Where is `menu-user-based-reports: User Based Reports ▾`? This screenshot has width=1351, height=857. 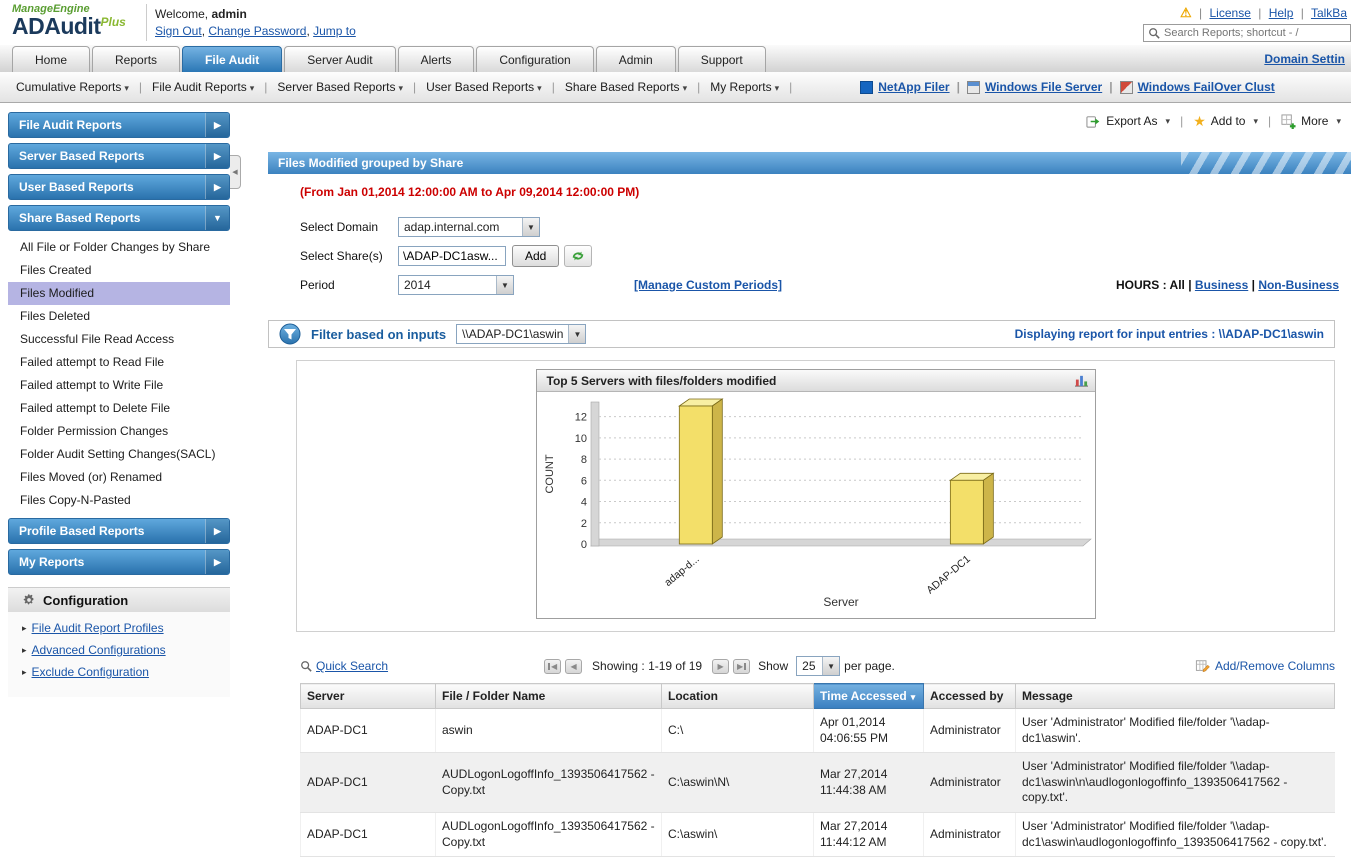 menu-user-based-reports: User Based Reports ▾ is located at coordinates (484, 87).